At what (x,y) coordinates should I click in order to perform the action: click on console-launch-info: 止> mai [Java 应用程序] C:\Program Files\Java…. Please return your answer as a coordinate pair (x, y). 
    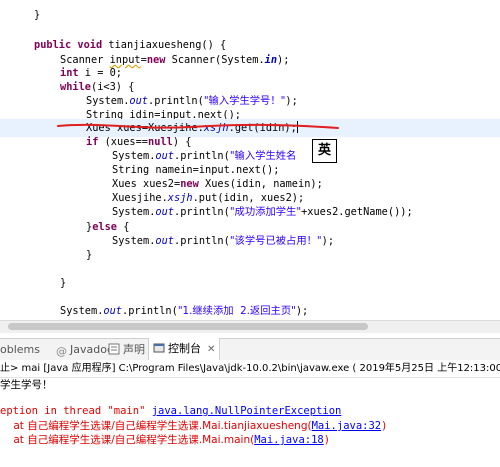
    Looking at the image, I should click on (250, 369).